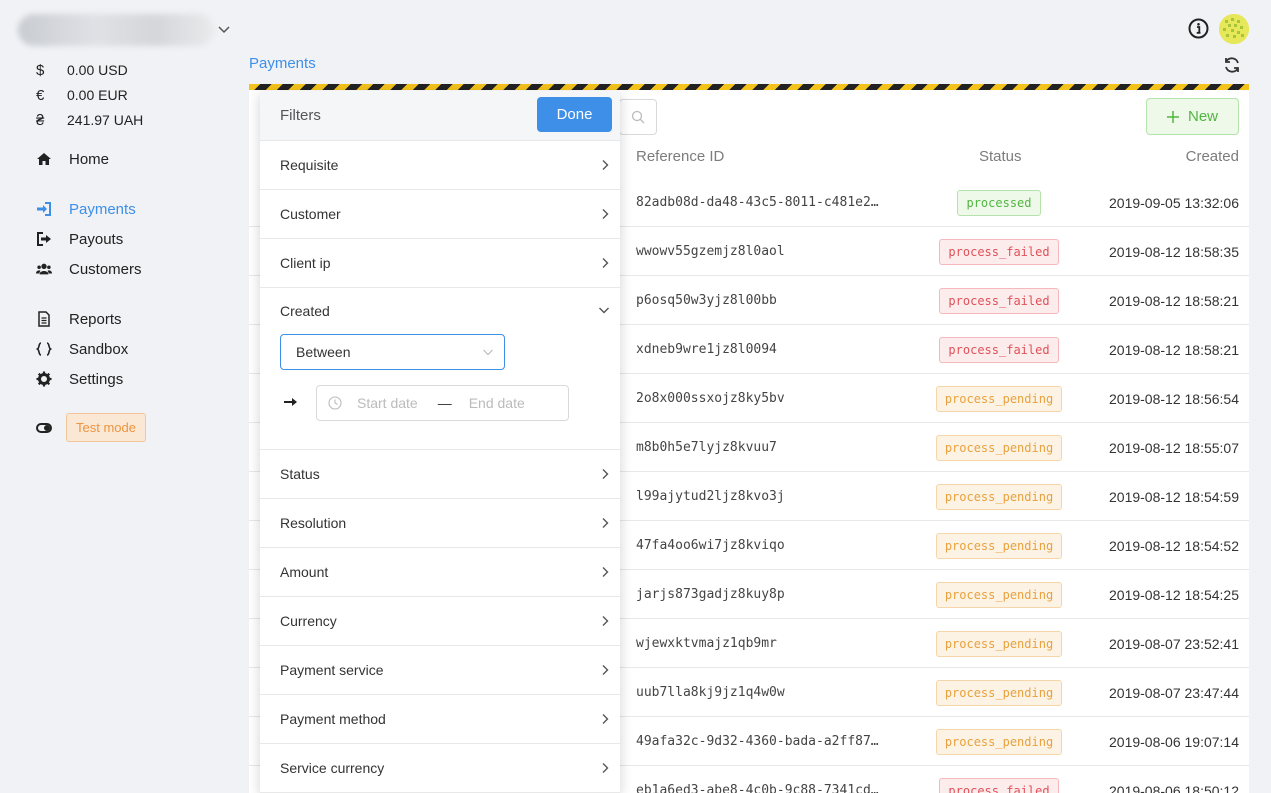 The width and height of the screenshot is (1271, 793). Describe the element at coordinates (1000, 156) in the screenshot. I see `column-header-status: Status` at that location.